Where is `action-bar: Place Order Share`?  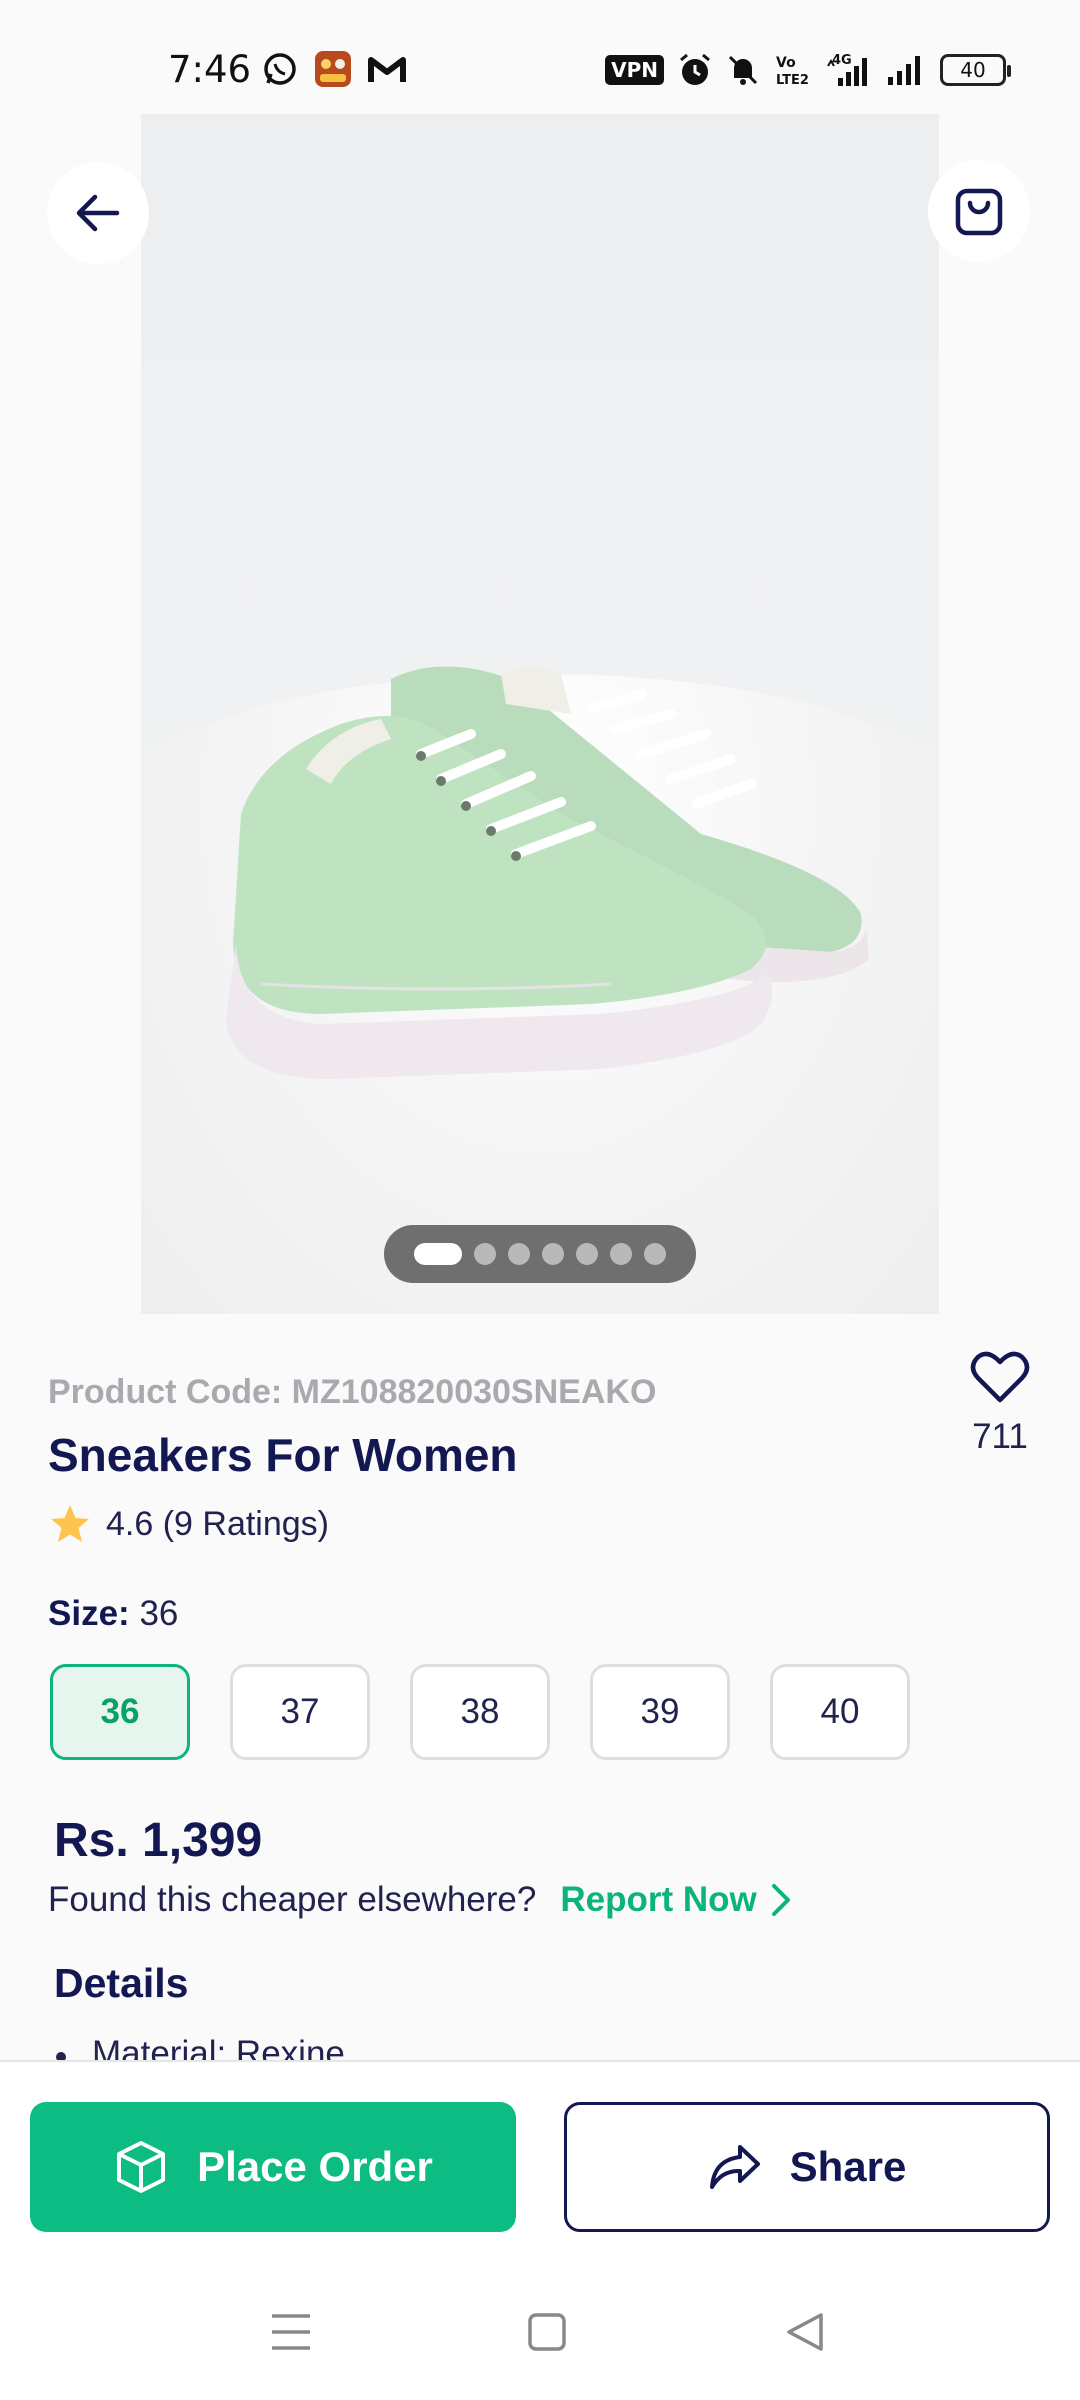 action-bar: Place Order Share is located at coordinates (540, 2160).